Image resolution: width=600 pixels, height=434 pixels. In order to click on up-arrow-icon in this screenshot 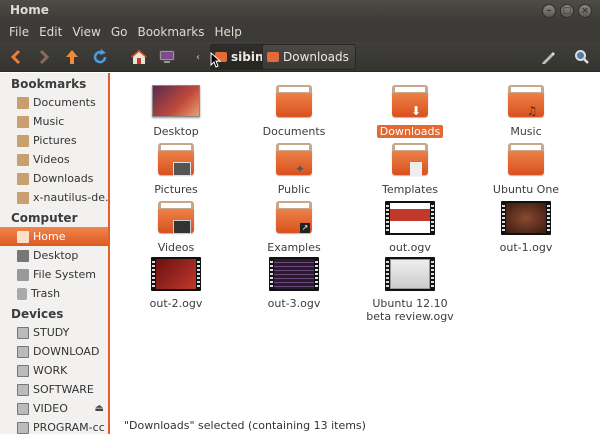, I will do `click(72, 57)`.